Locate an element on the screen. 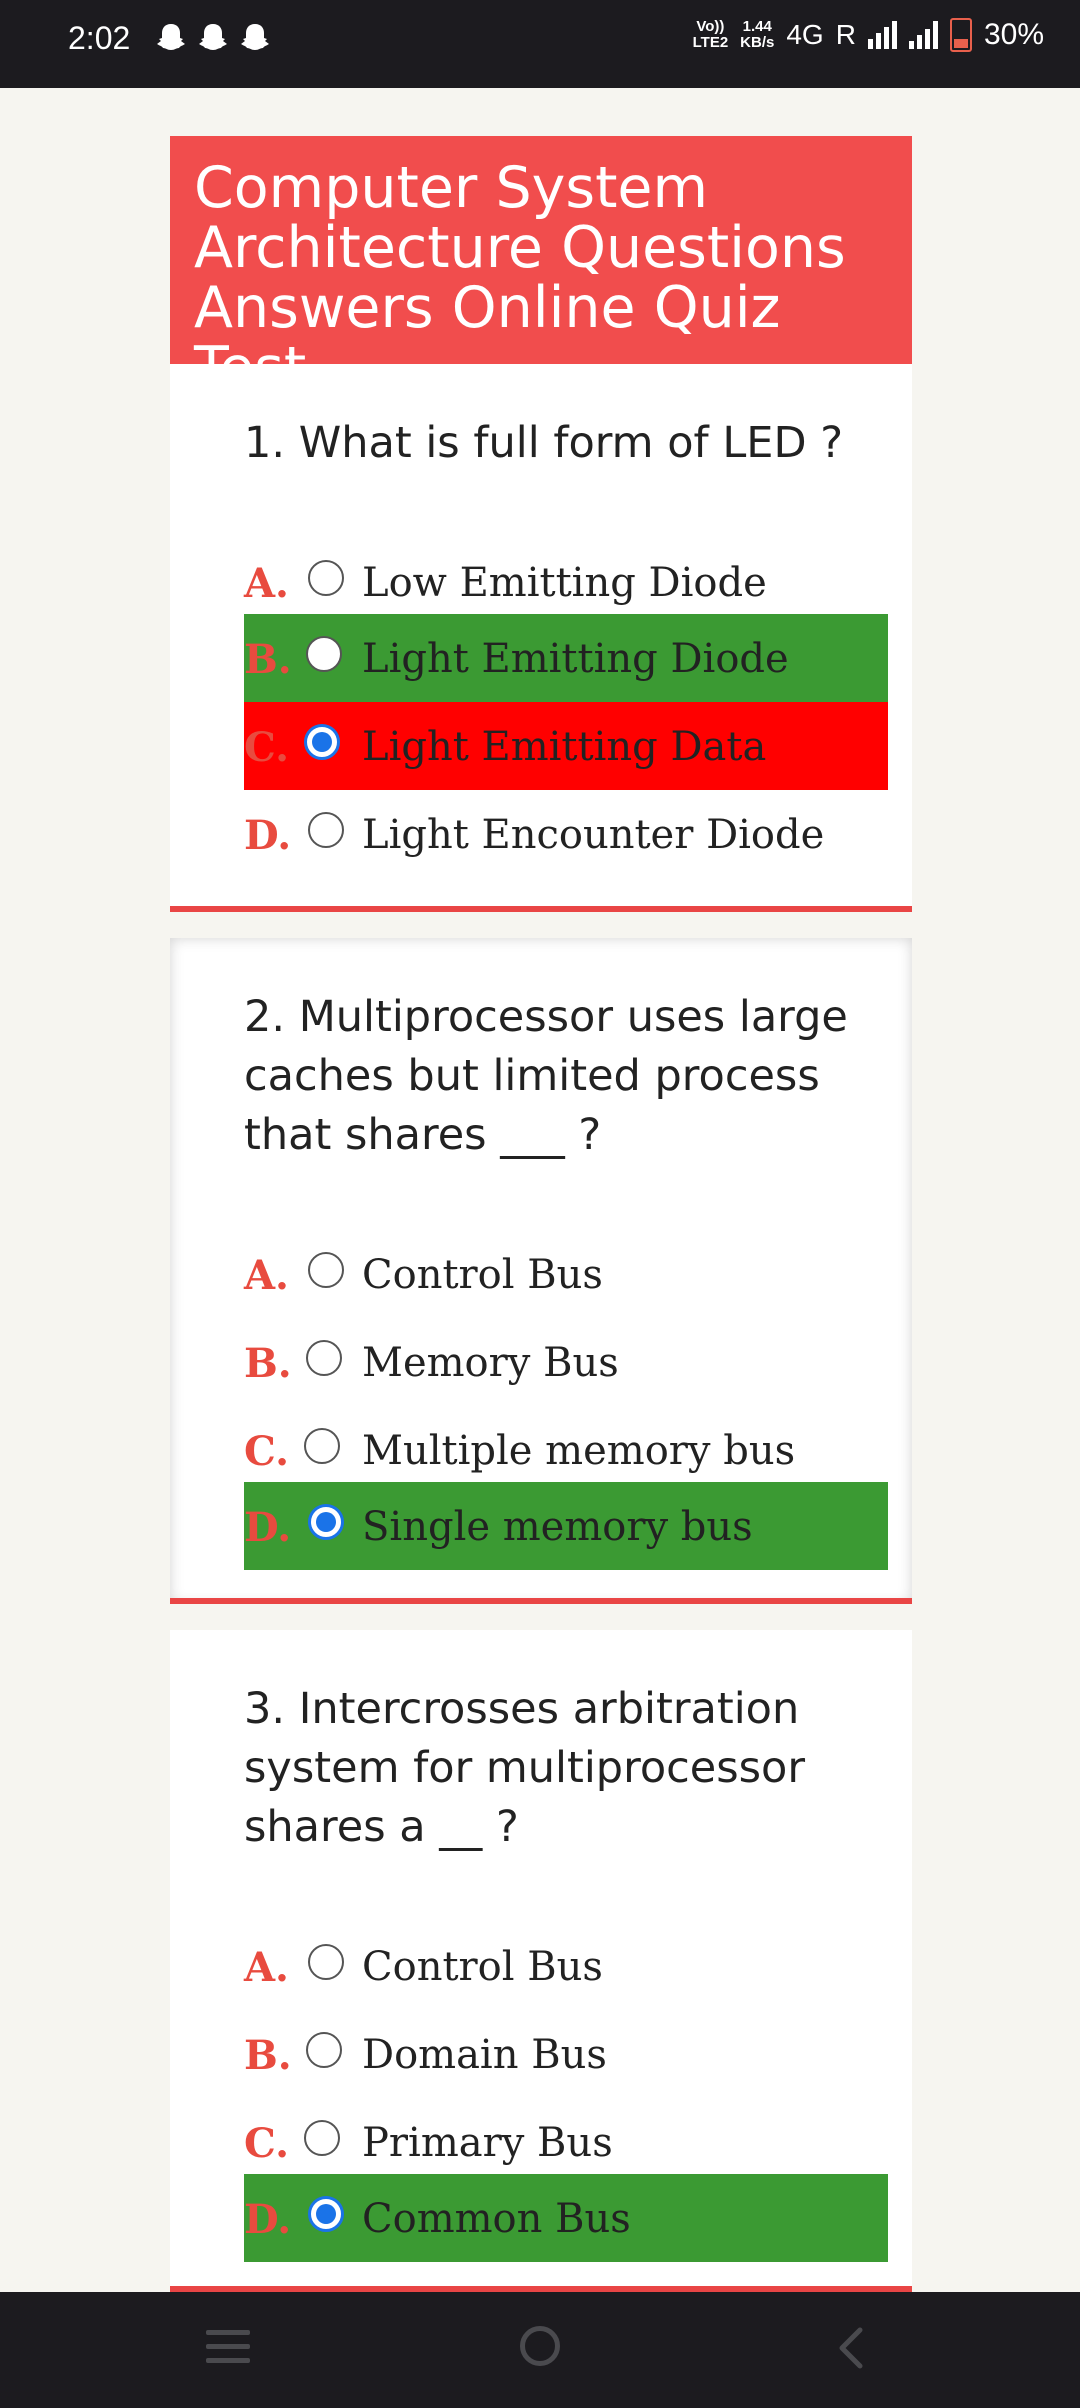 The width and height of the screenshot is (1080, 2408). question-text: 1. What is full form of LED ? is located at coordinates (544, 443).